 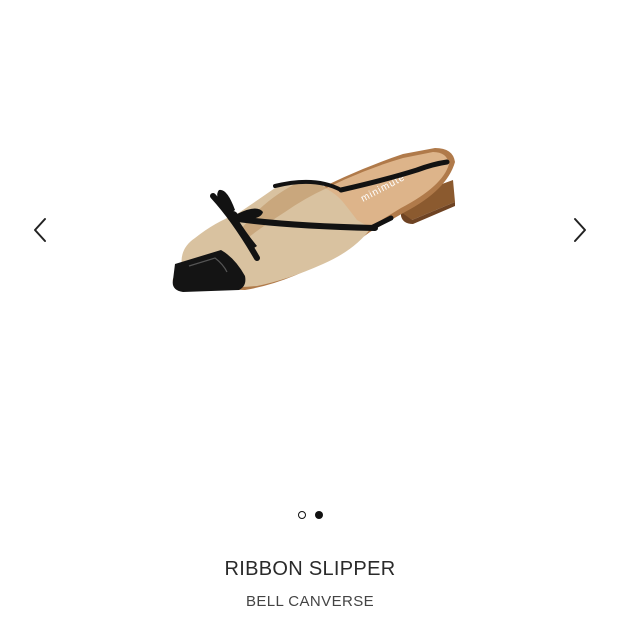 What do you see at coordinates (313, 220) in the screenshot?
I see `product-image: minimute` at bounding box center [313, 220].